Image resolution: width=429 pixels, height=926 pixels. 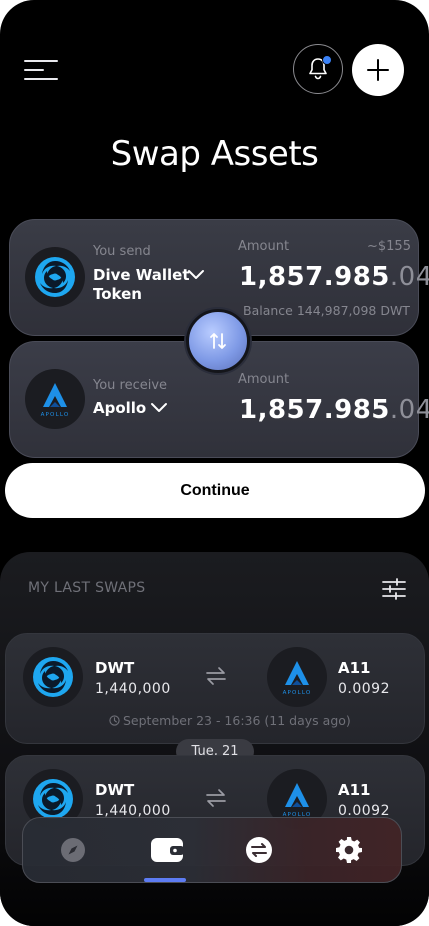 I want to click on receive-amount: 1,857.985.04, so click(x=334, y=410).